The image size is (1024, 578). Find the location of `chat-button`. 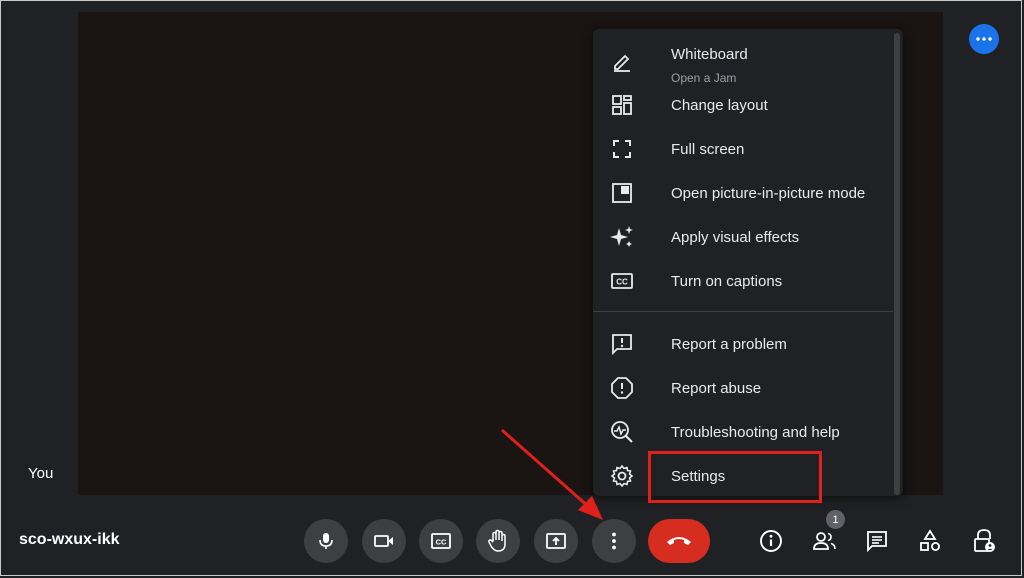

chat-button is located at coordinates (877, 541).